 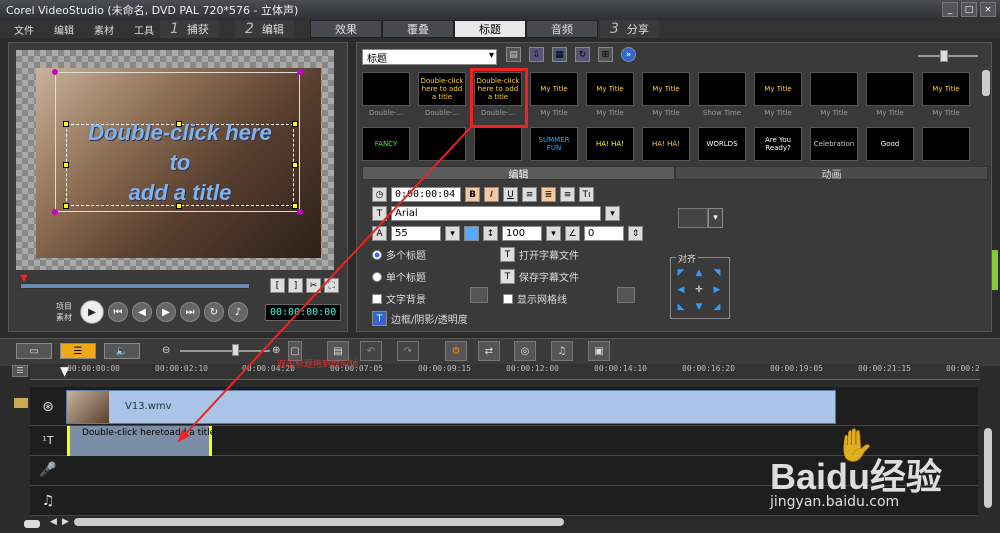 What do you see at coordinates (319, 522) in the screenshot?
I see `timeline-horizontal-scrollbar` at bounding box center [319, 522].